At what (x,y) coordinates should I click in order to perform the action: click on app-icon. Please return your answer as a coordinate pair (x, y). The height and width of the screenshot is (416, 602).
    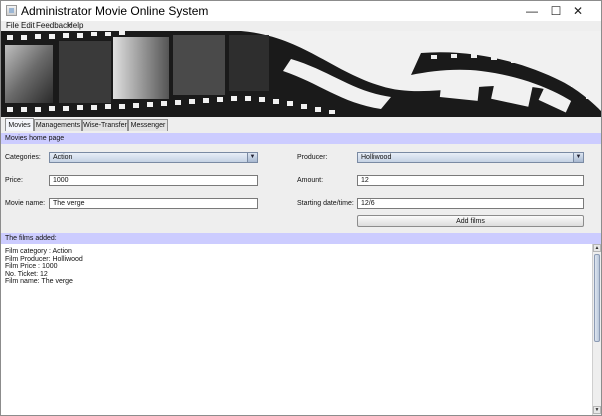
    Looking at the image, I should click on (11, 10).